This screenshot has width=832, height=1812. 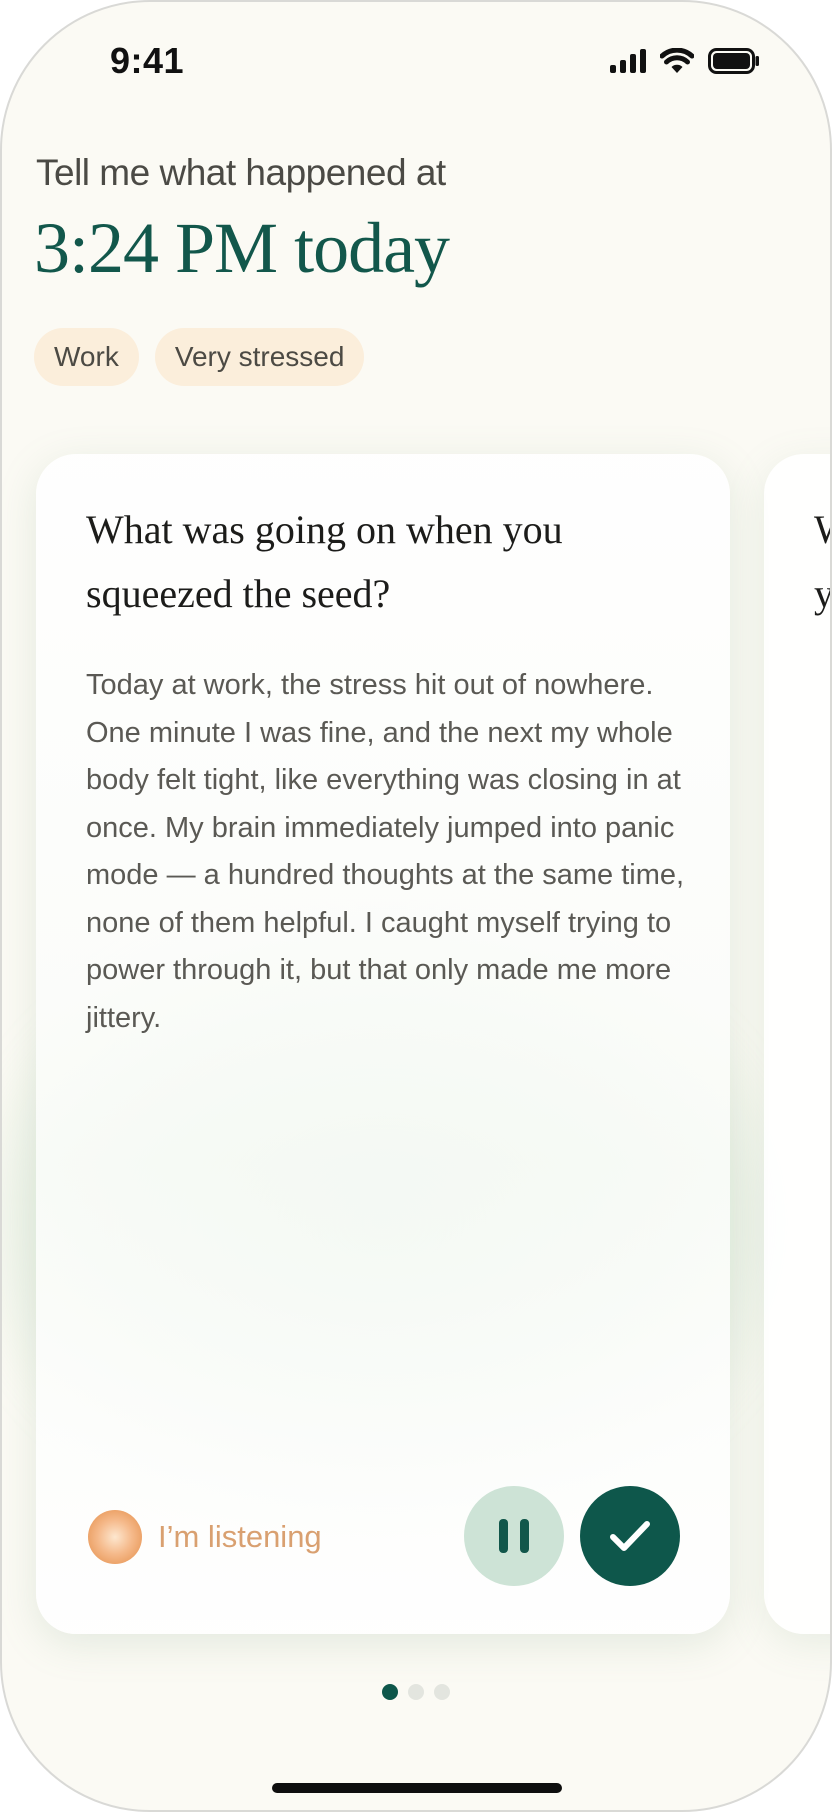 What do you see at coordinates (86, 357) in the screenshot?
I see `tag-work: Work` at bounding box center [86, 357].